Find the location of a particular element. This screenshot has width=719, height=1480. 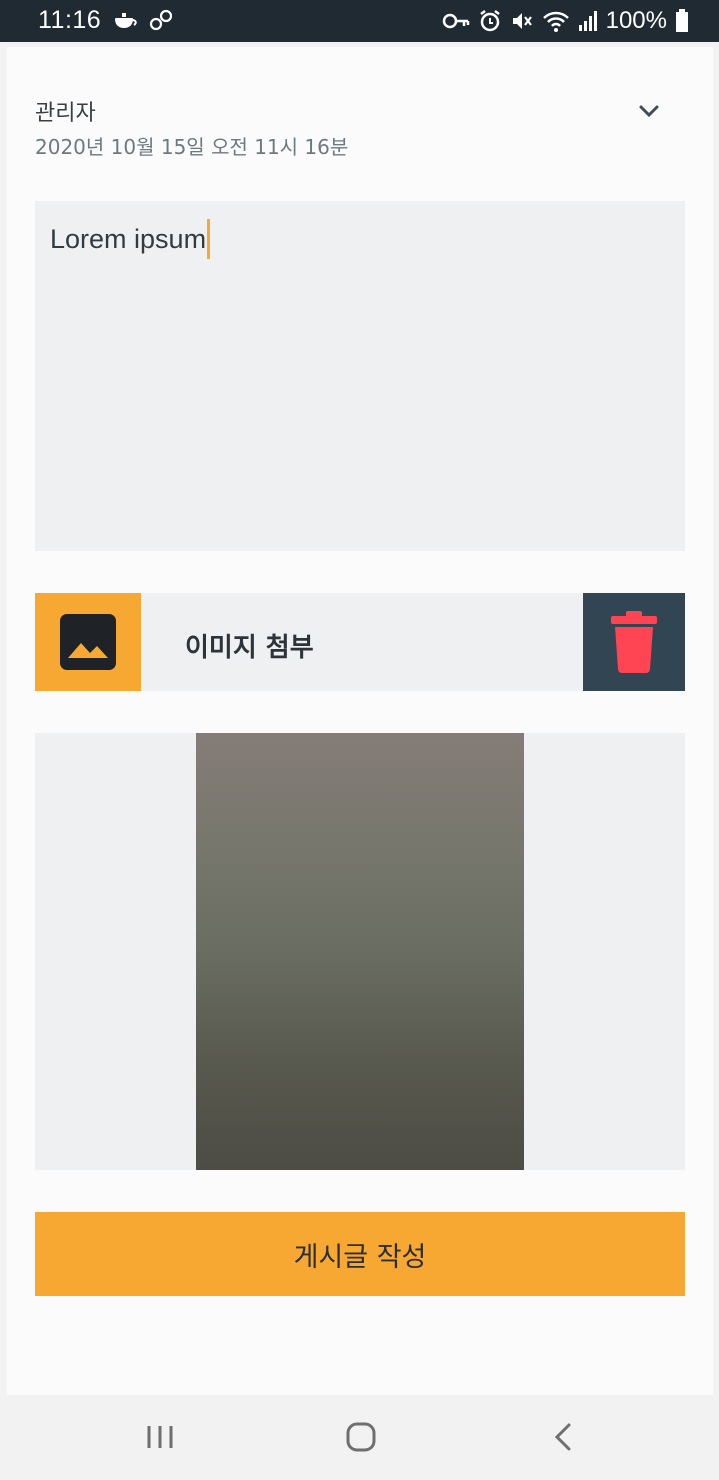

alarm-icon is located at coordinates (489, 21).